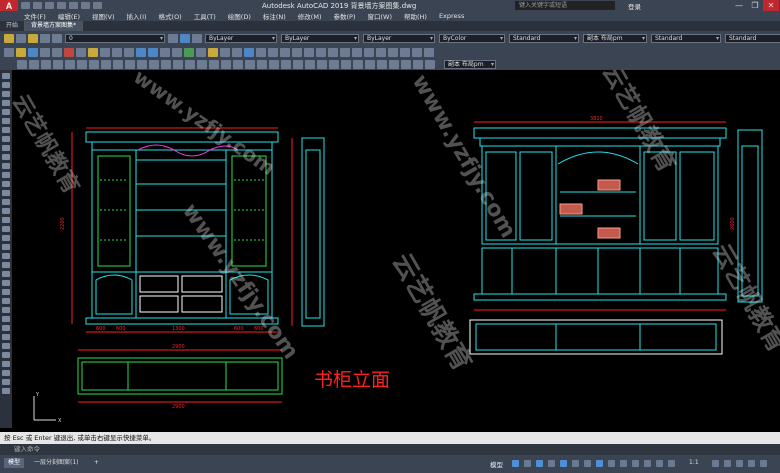 The width and height of the screenshot is (780, 473). Describe the element at coordinates (273, 52) in the screenshot. I see `linear-dim-icon` at that location.